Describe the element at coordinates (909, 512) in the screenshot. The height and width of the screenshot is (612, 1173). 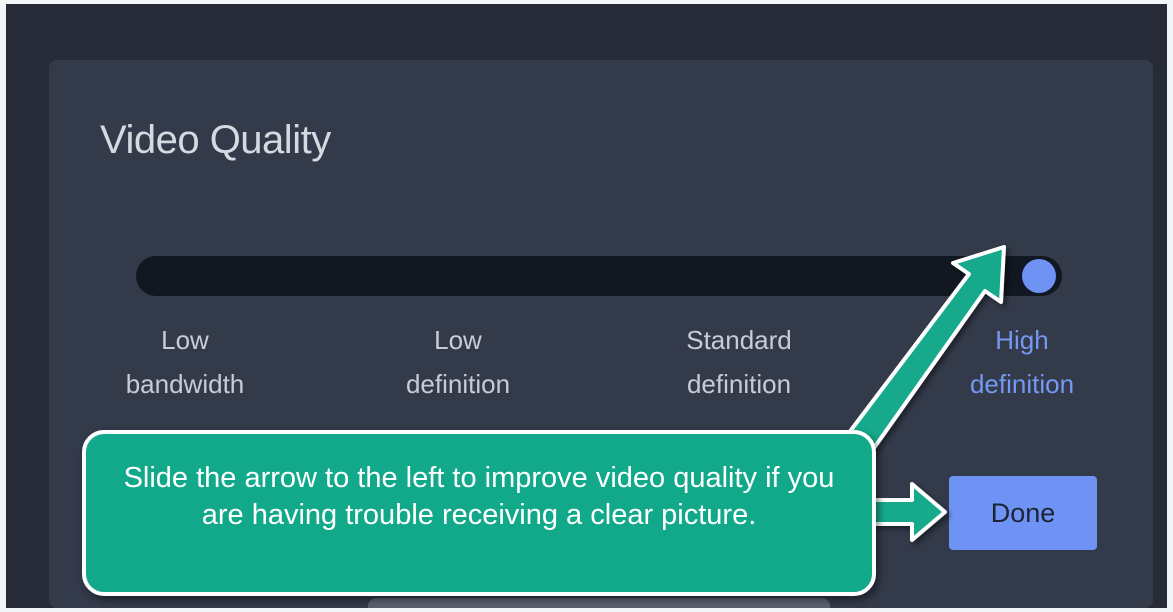
I see `arrow-to-done-icon` at that location.